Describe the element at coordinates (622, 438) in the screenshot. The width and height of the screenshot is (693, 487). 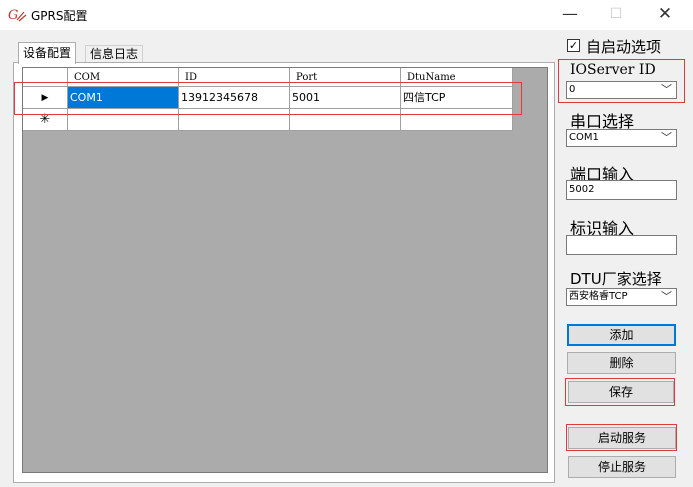
I see `start-service-button: 启动服务` at that location.